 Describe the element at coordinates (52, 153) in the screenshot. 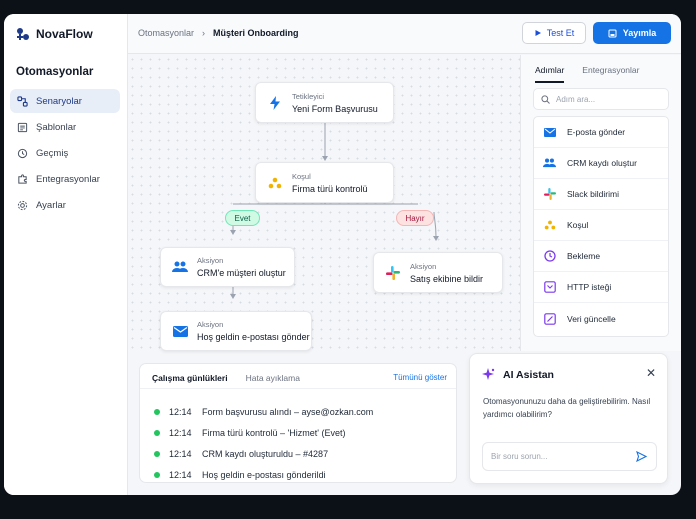

I see `sidebar-item-label: Geçmiş` at that location.